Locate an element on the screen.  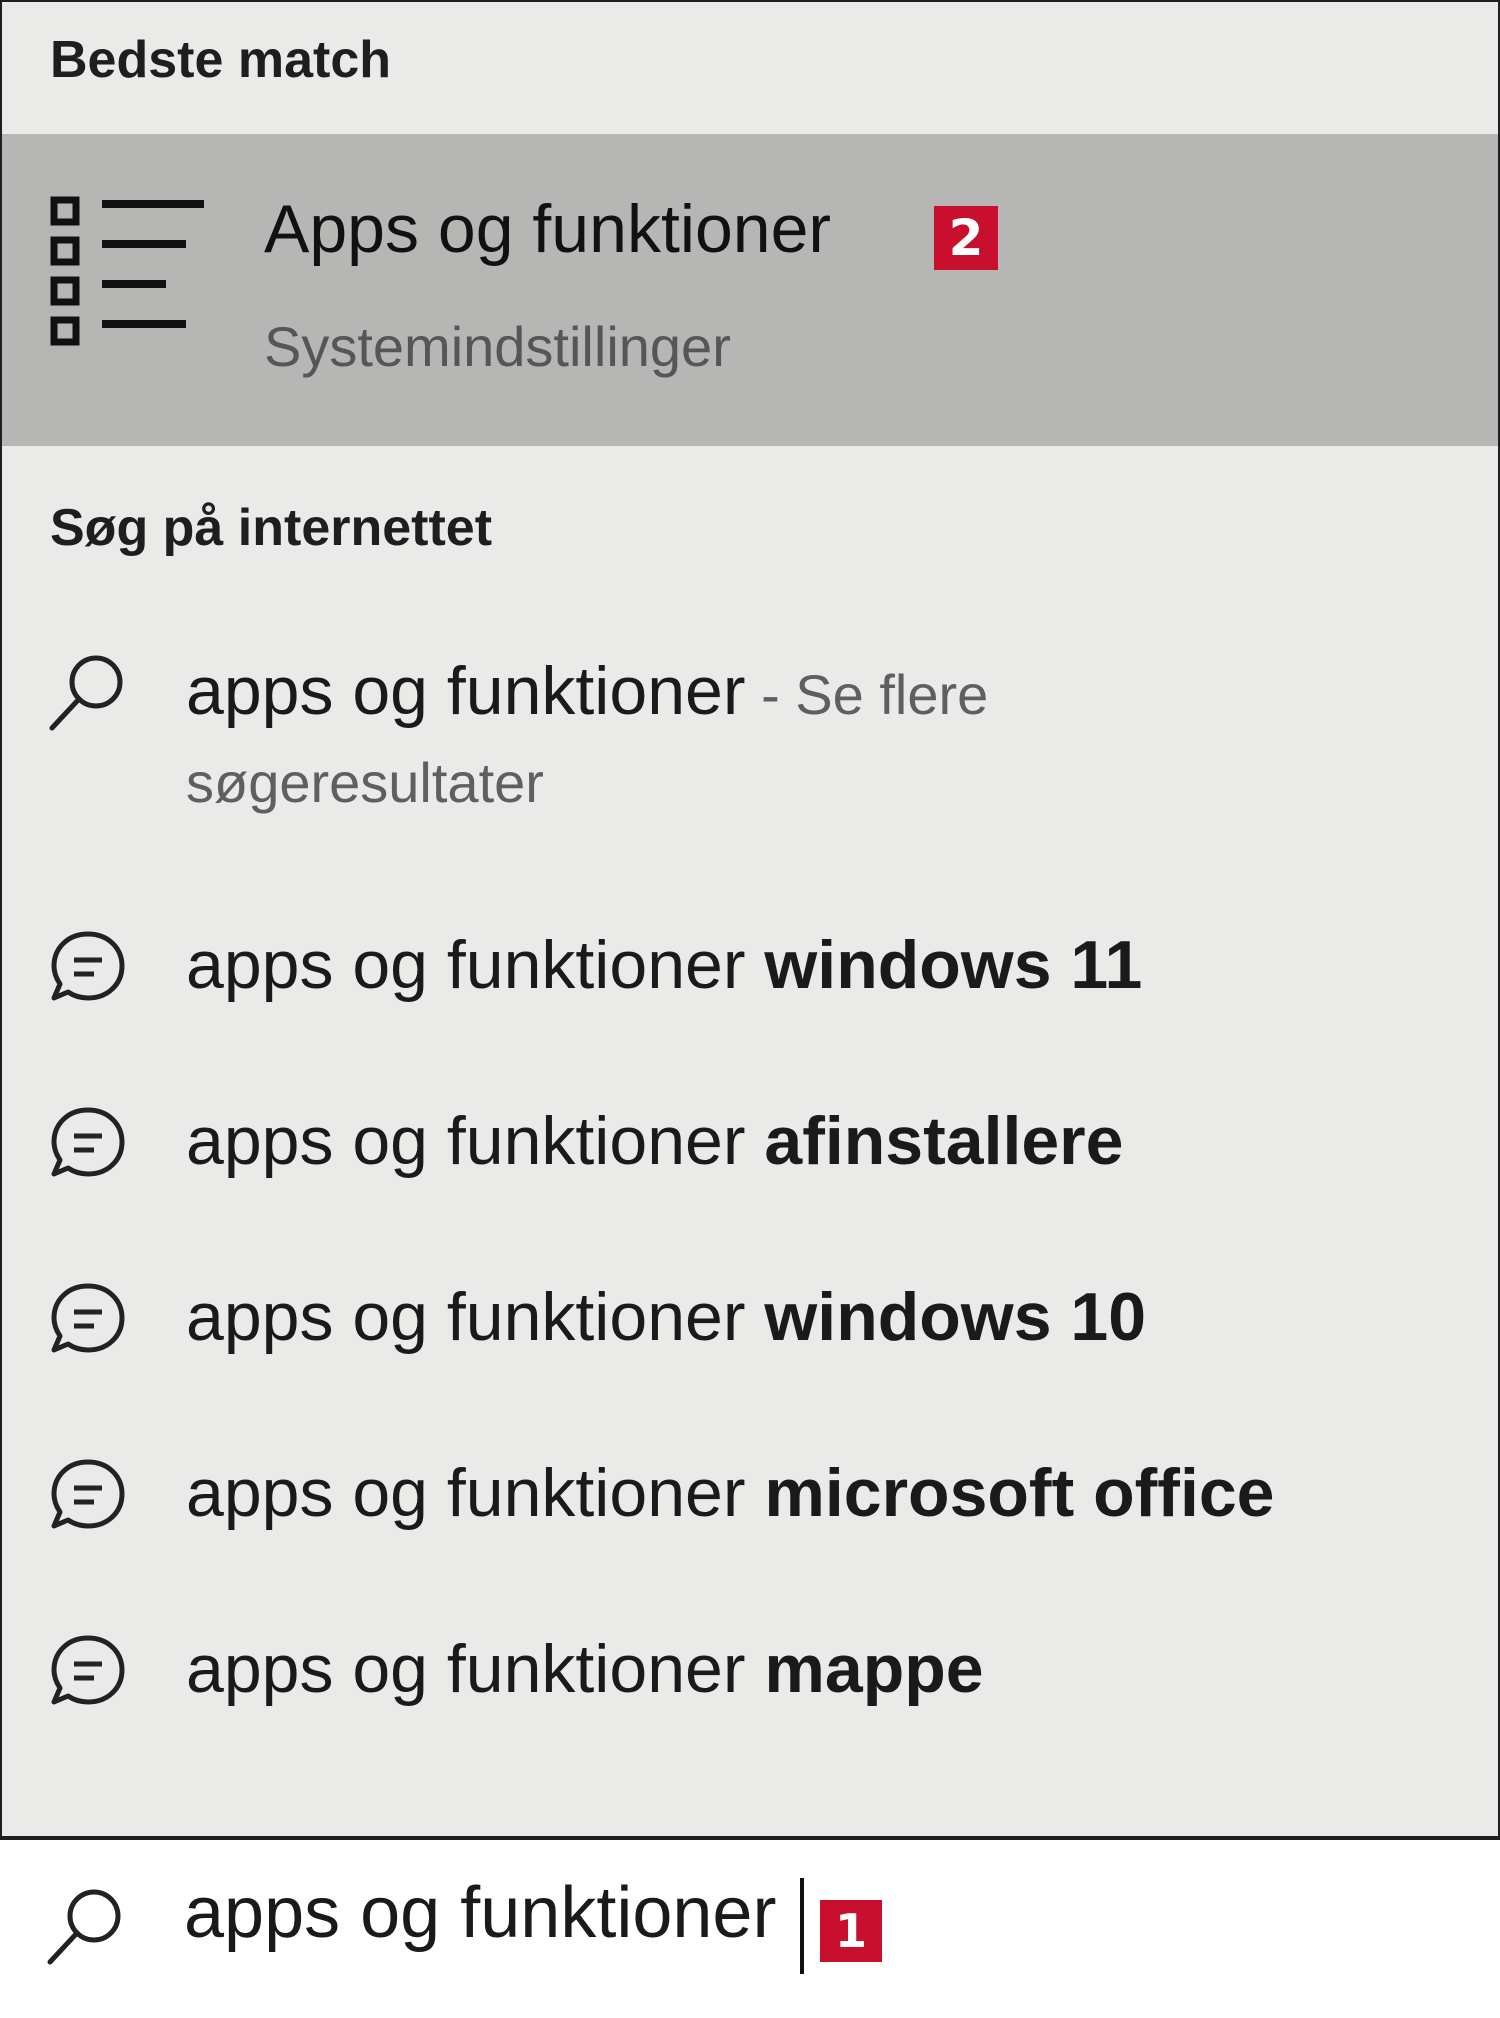
list-settings-icon is located at coordinates (127, 271).